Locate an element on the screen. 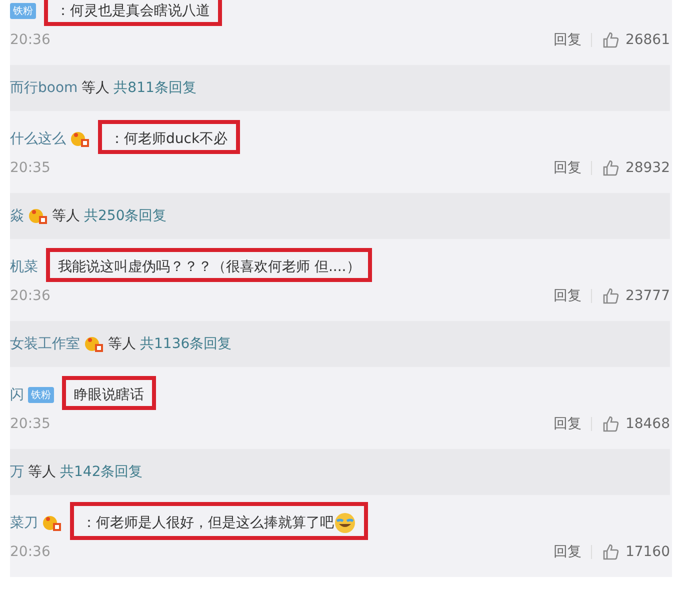 The image size is (691, 596). like-count: 18468 is located at coordinates (647, 424).